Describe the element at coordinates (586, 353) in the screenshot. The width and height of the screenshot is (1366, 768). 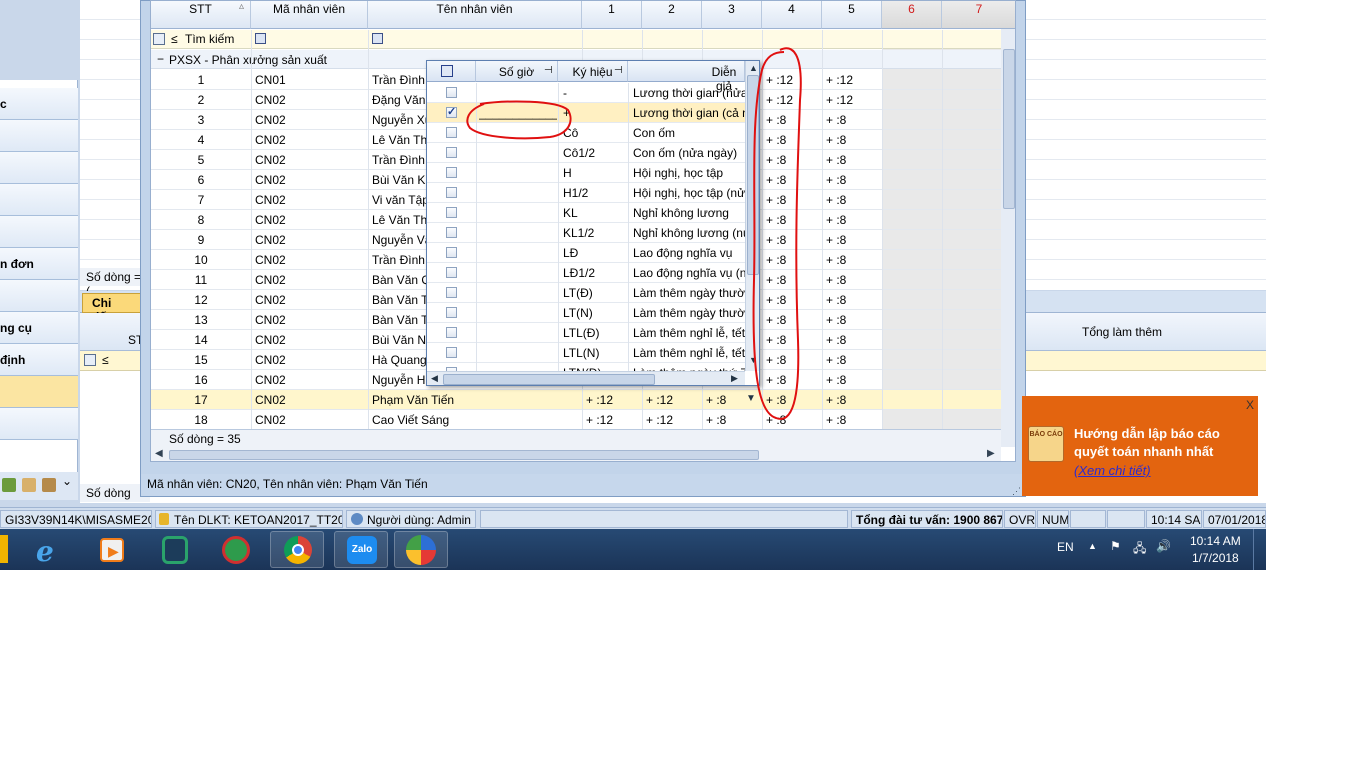
I see `list-item: LTL(N) Làm thêm nghỉ lễ, tết b` at that location.